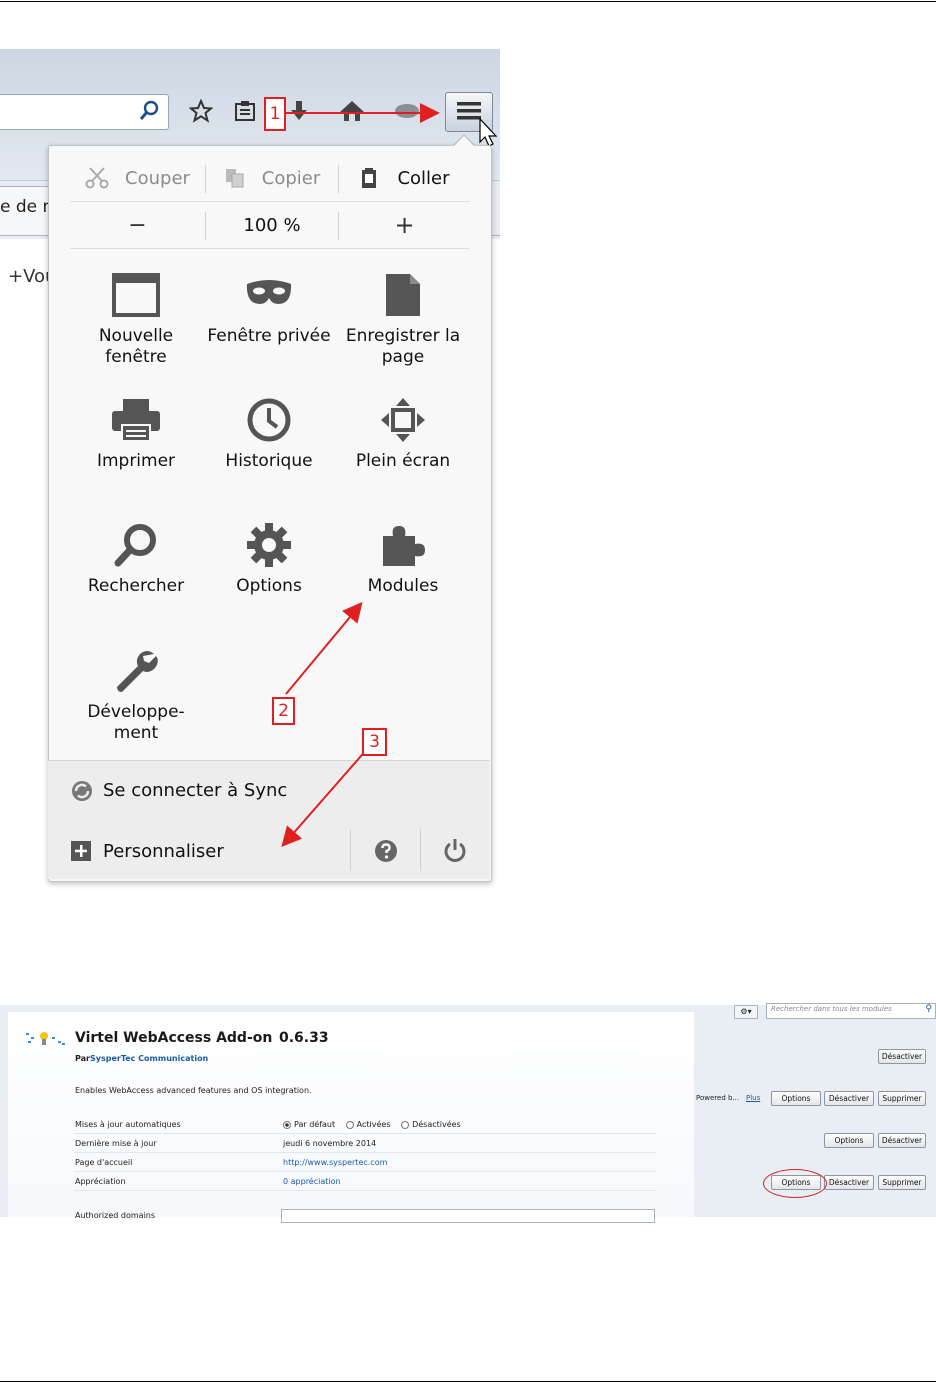  Describe the element at coordinates (104, 1162) in the screenshot. I see `homepage-label: Page d'accueil` at that location.